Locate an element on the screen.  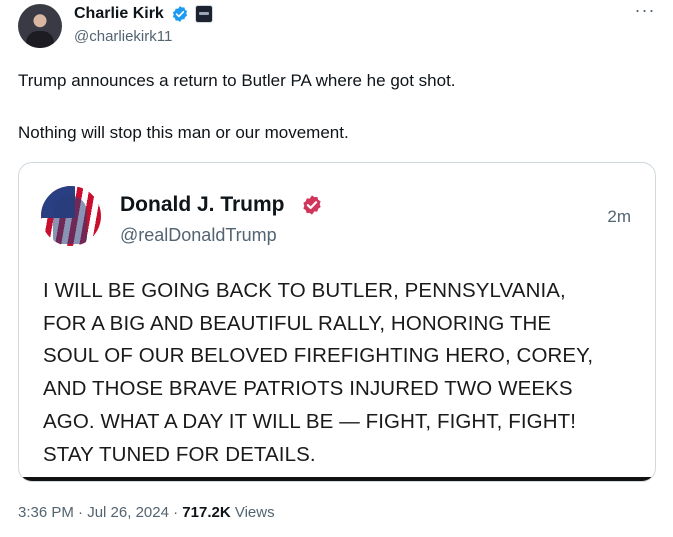
tweet-metadata: 3:36 PM · Jul 26, 2024 · 717.2K Views is located at coordinates (146, 513).